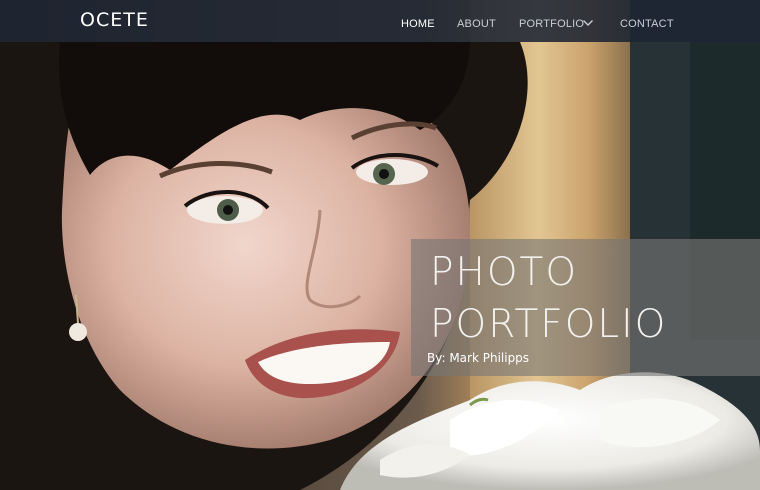 The image size is (760, 490). What do you see at coordinates (504, 272) in the screenshot?
I see `hero-title-line-1: PHOTO` at bounding box center [504, 272].